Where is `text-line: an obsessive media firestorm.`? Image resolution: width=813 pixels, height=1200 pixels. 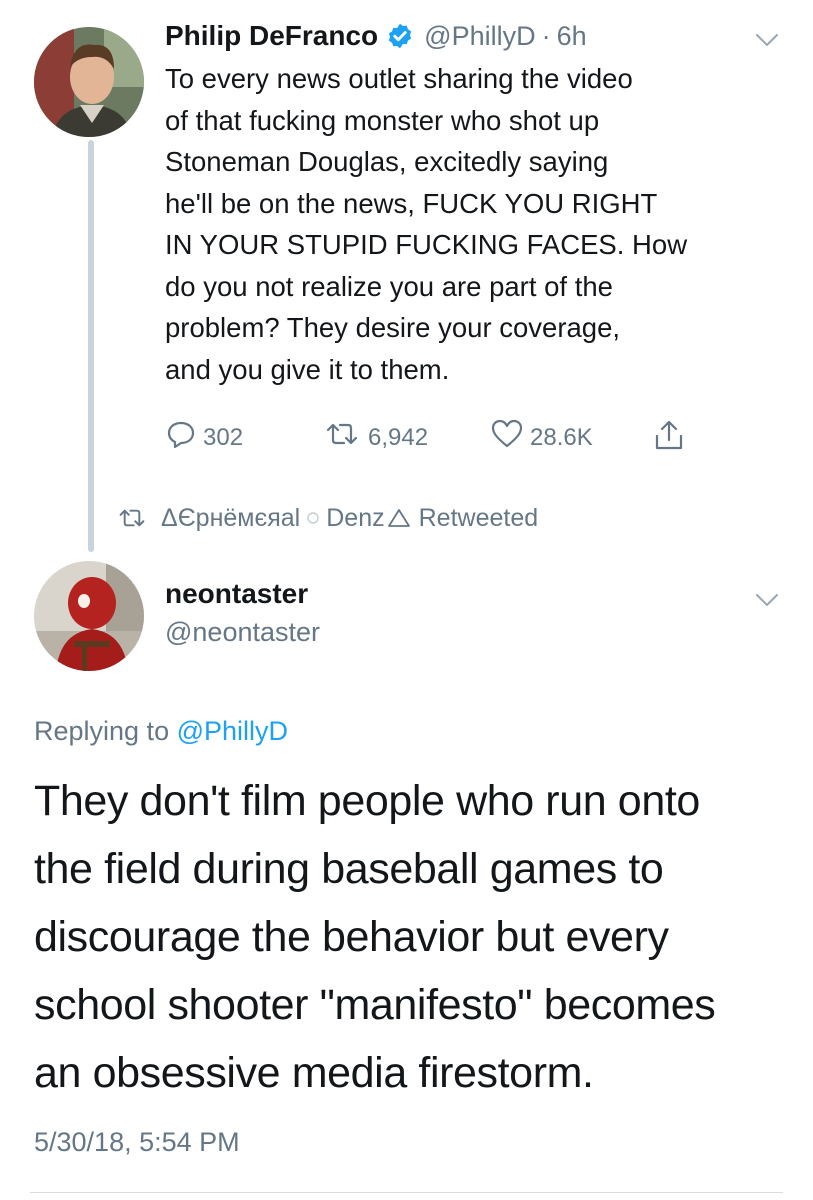
text-line: an obsessive media firestorm. is located at coordinates (314, 1073).